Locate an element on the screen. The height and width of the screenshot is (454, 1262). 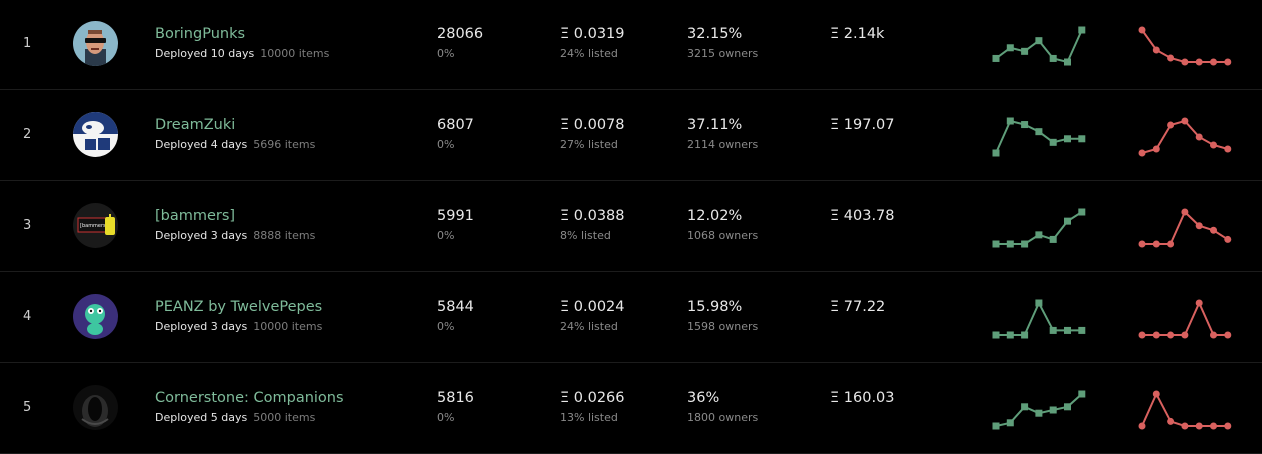
owners-percent: 15.98% is located at coordinates (715, 307).